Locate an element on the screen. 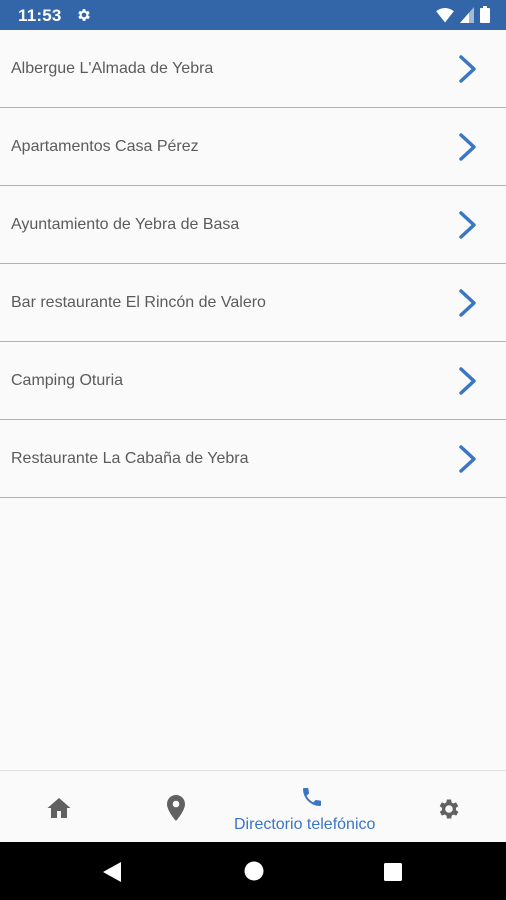 The image size is (506, 900). nav-location is located at coordinates (177, 807).